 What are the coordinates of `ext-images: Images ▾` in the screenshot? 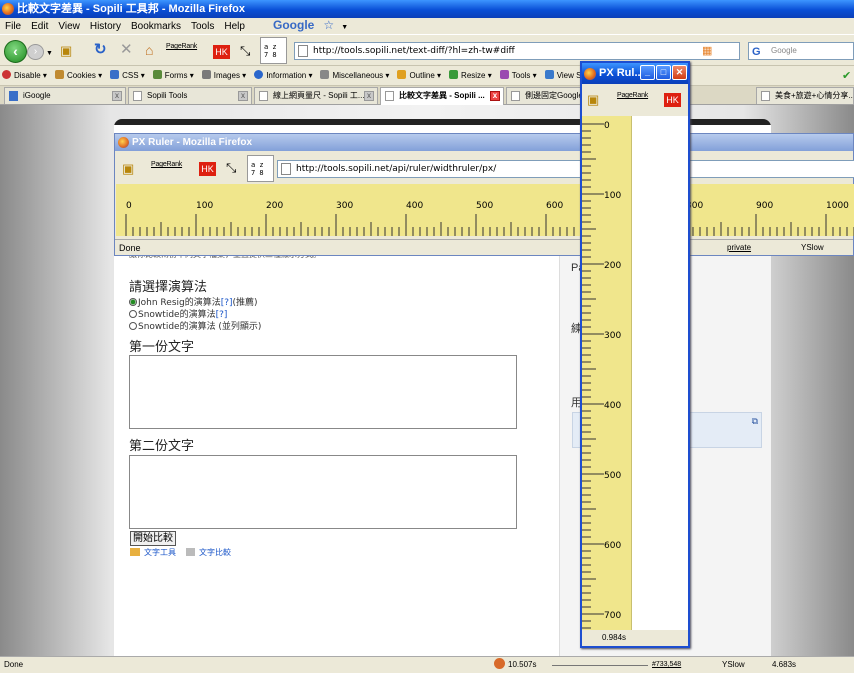 It's located at (224, 75).